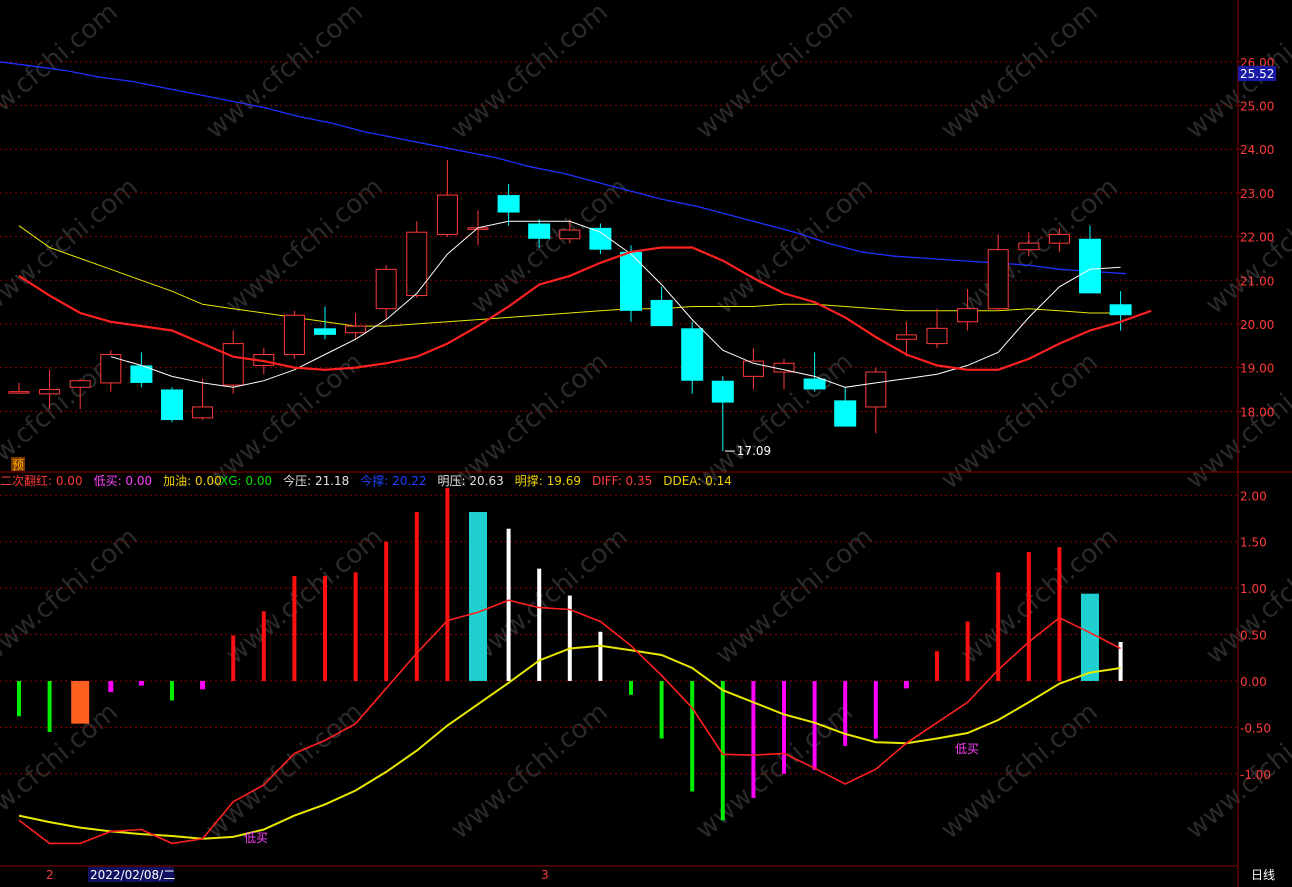 The image size is (1292, 887). I want to click on price-tick-label: 24.00, so click(1257, 150).